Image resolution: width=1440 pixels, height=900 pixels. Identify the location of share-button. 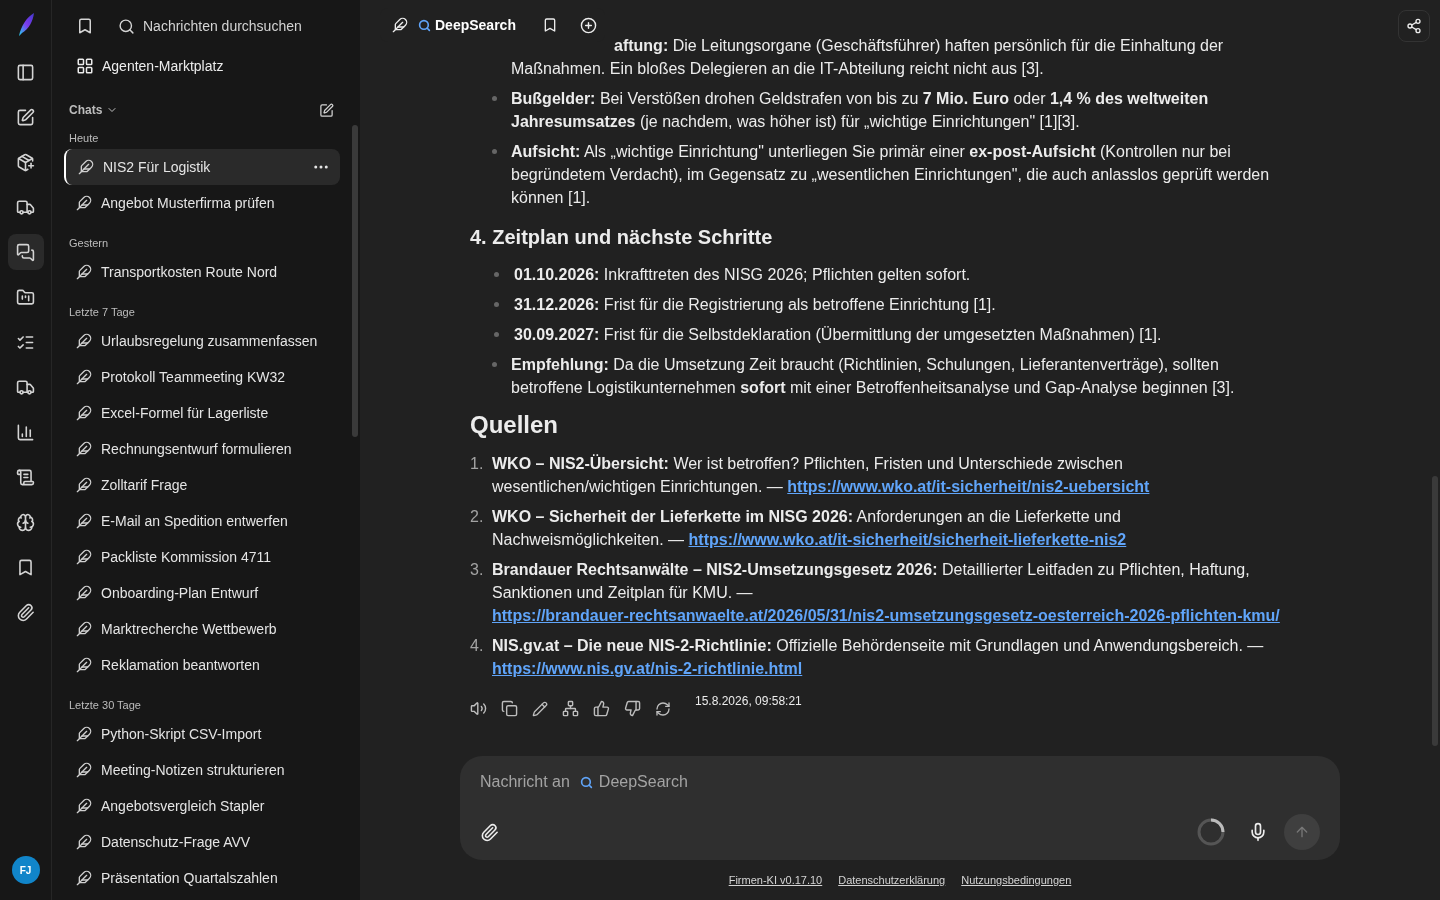
(1414, 26).